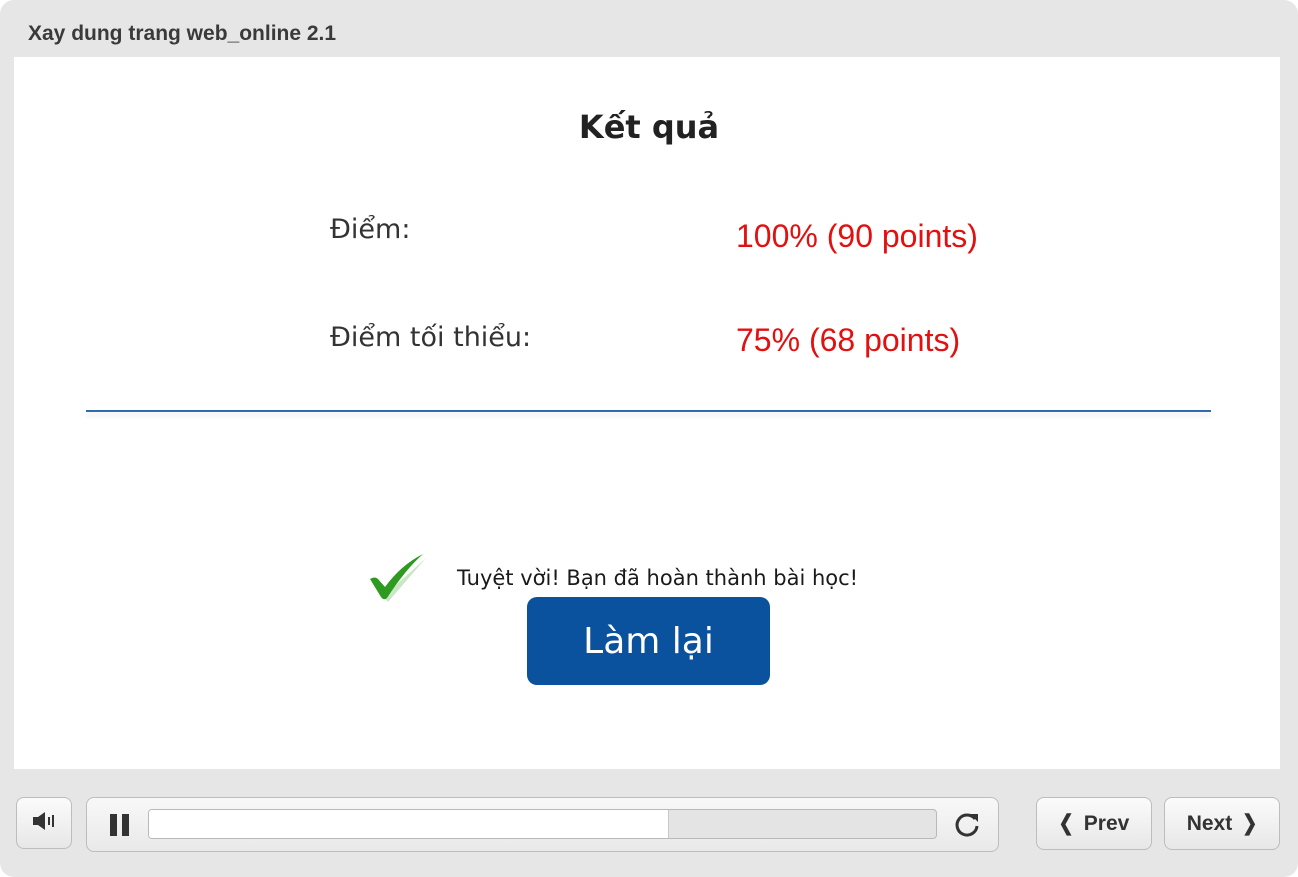 Image resolution: width=1298 pixels, height=877 pixels. Describe the element at coordinates (370, 229) in the screenshot. I see `score-label: Điểm:` at that location.